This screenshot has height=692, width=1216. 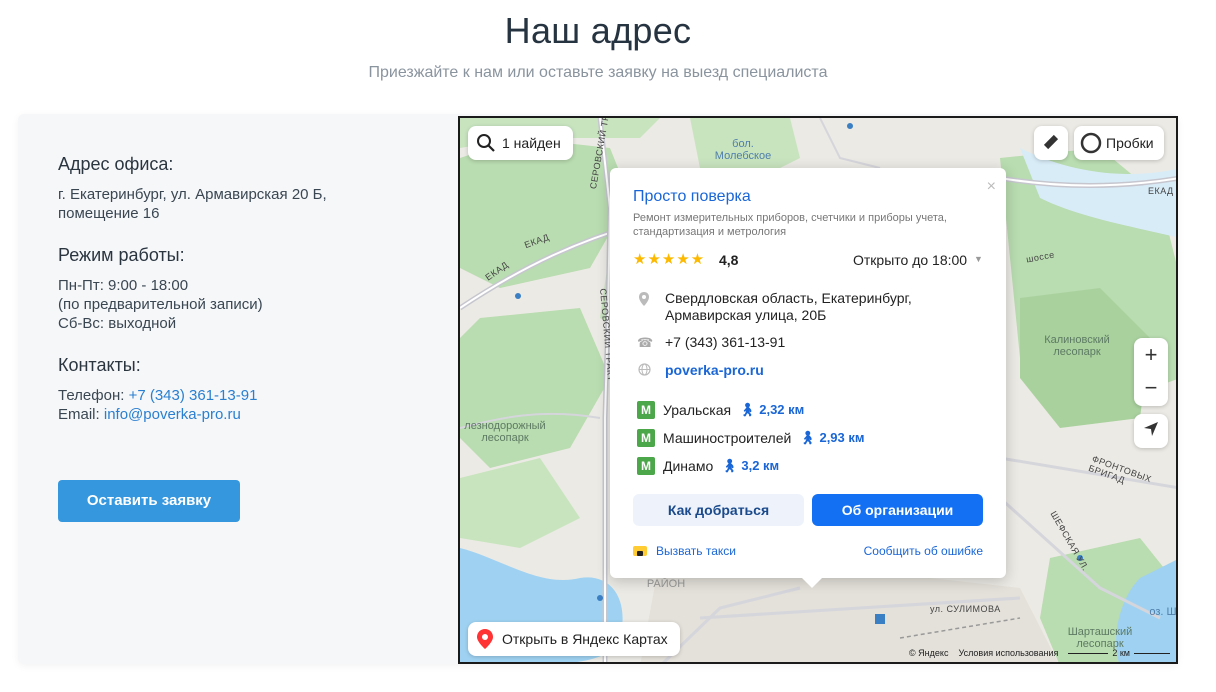 What do you see at coordinates (1091, 143) in the screenshot?
I see `traffic-icon` at bounding box center [1091, 143].